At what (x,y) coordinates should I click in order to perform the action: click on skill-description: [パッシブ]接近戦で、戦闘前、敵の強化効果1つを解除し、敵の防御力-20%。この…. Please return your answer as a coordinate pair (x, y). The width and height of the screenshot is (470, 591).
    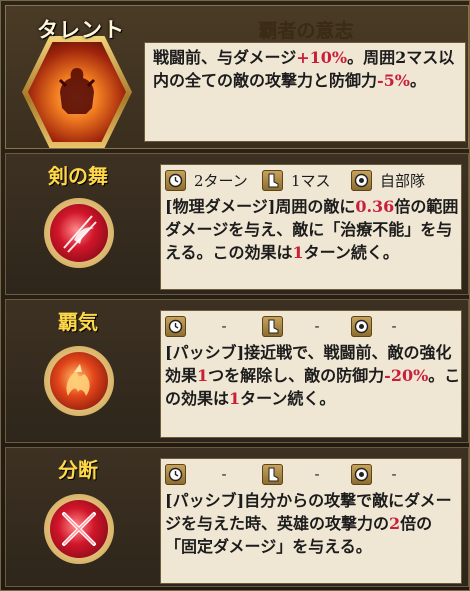
    Looking at the image, I should click on (313, 375).